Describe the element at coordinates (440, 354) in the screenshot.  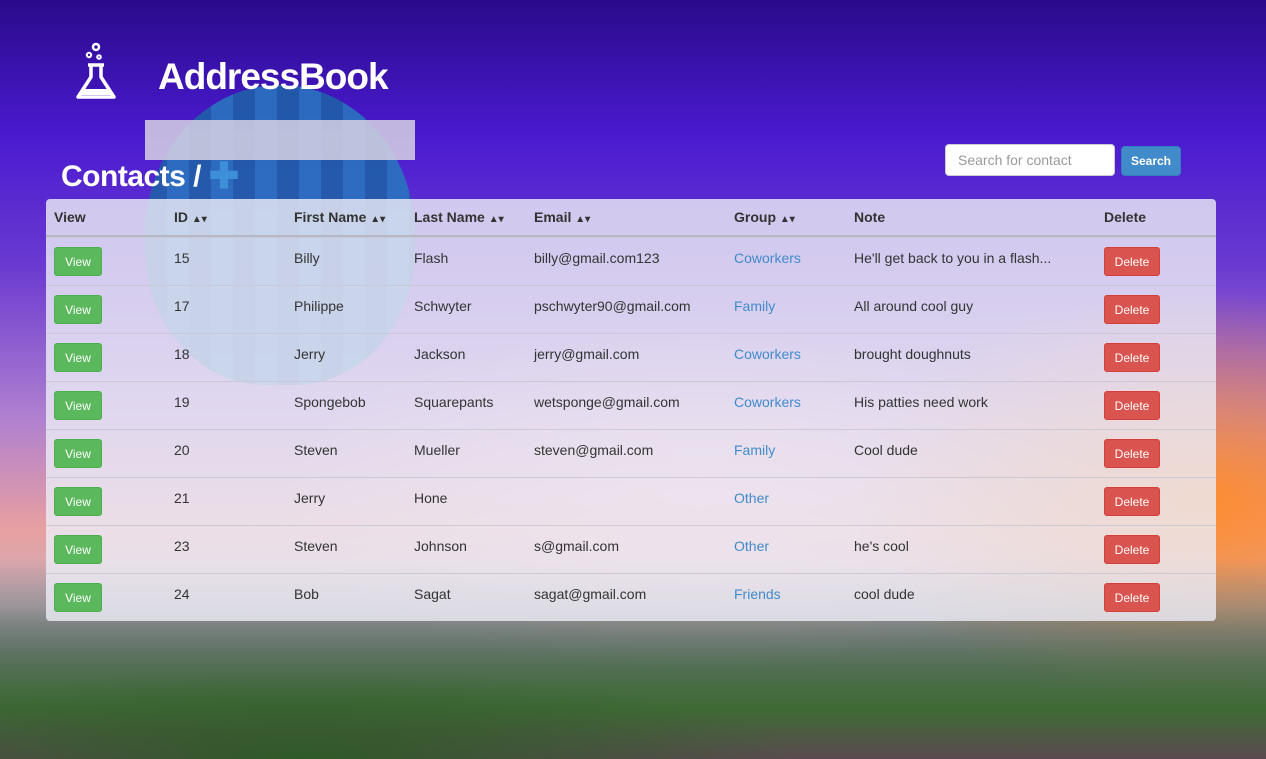
I see `cell-last: Jackson` at that location.